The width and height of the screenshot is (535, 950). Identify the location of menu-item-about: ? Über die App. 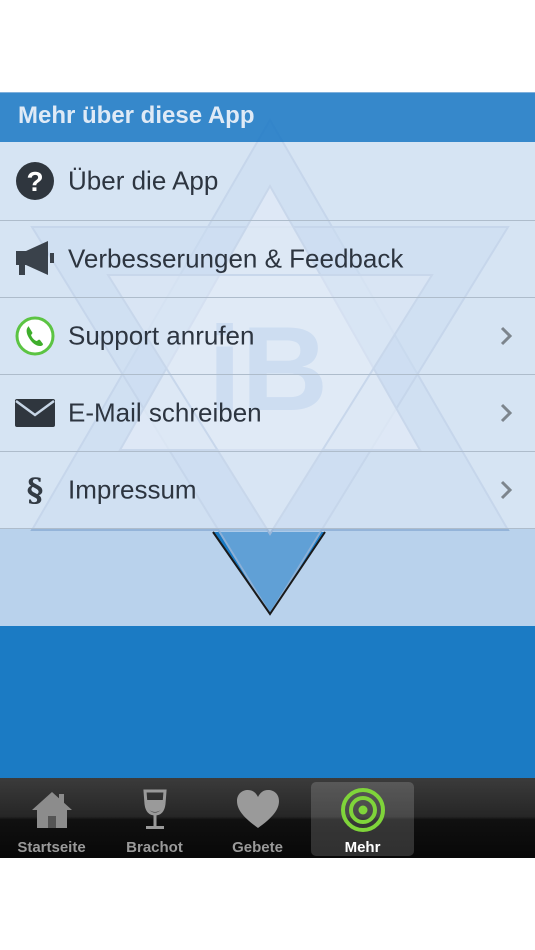
(267, 181).